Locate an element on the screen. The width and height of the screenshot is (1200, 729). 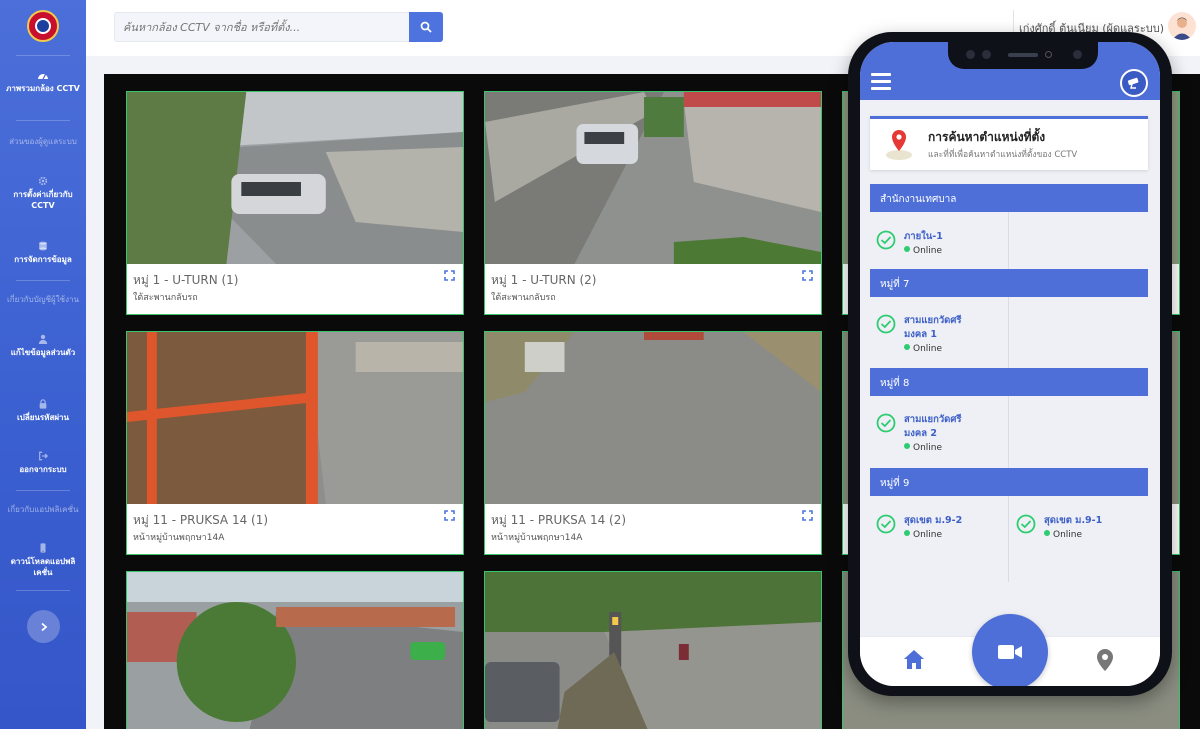
dashboard-icon is located at coordinates (43, 77).